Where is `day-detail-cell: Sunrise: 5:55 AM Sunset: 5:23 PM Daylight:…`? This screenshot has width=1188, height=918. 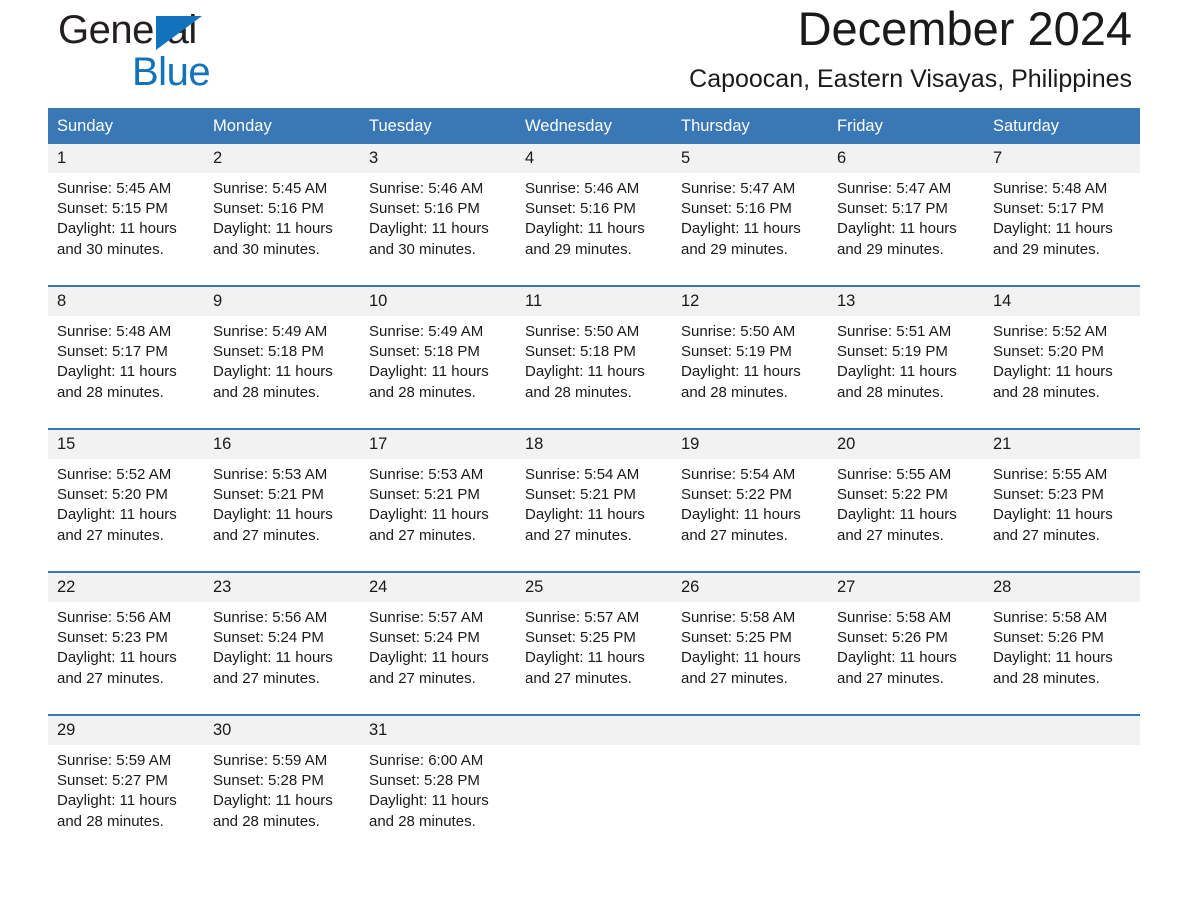
day-detail-cell: Sunrise: 5:55 AM Sunset: 5:23 PM Daylight:… is located at coordinates (1062, 515).